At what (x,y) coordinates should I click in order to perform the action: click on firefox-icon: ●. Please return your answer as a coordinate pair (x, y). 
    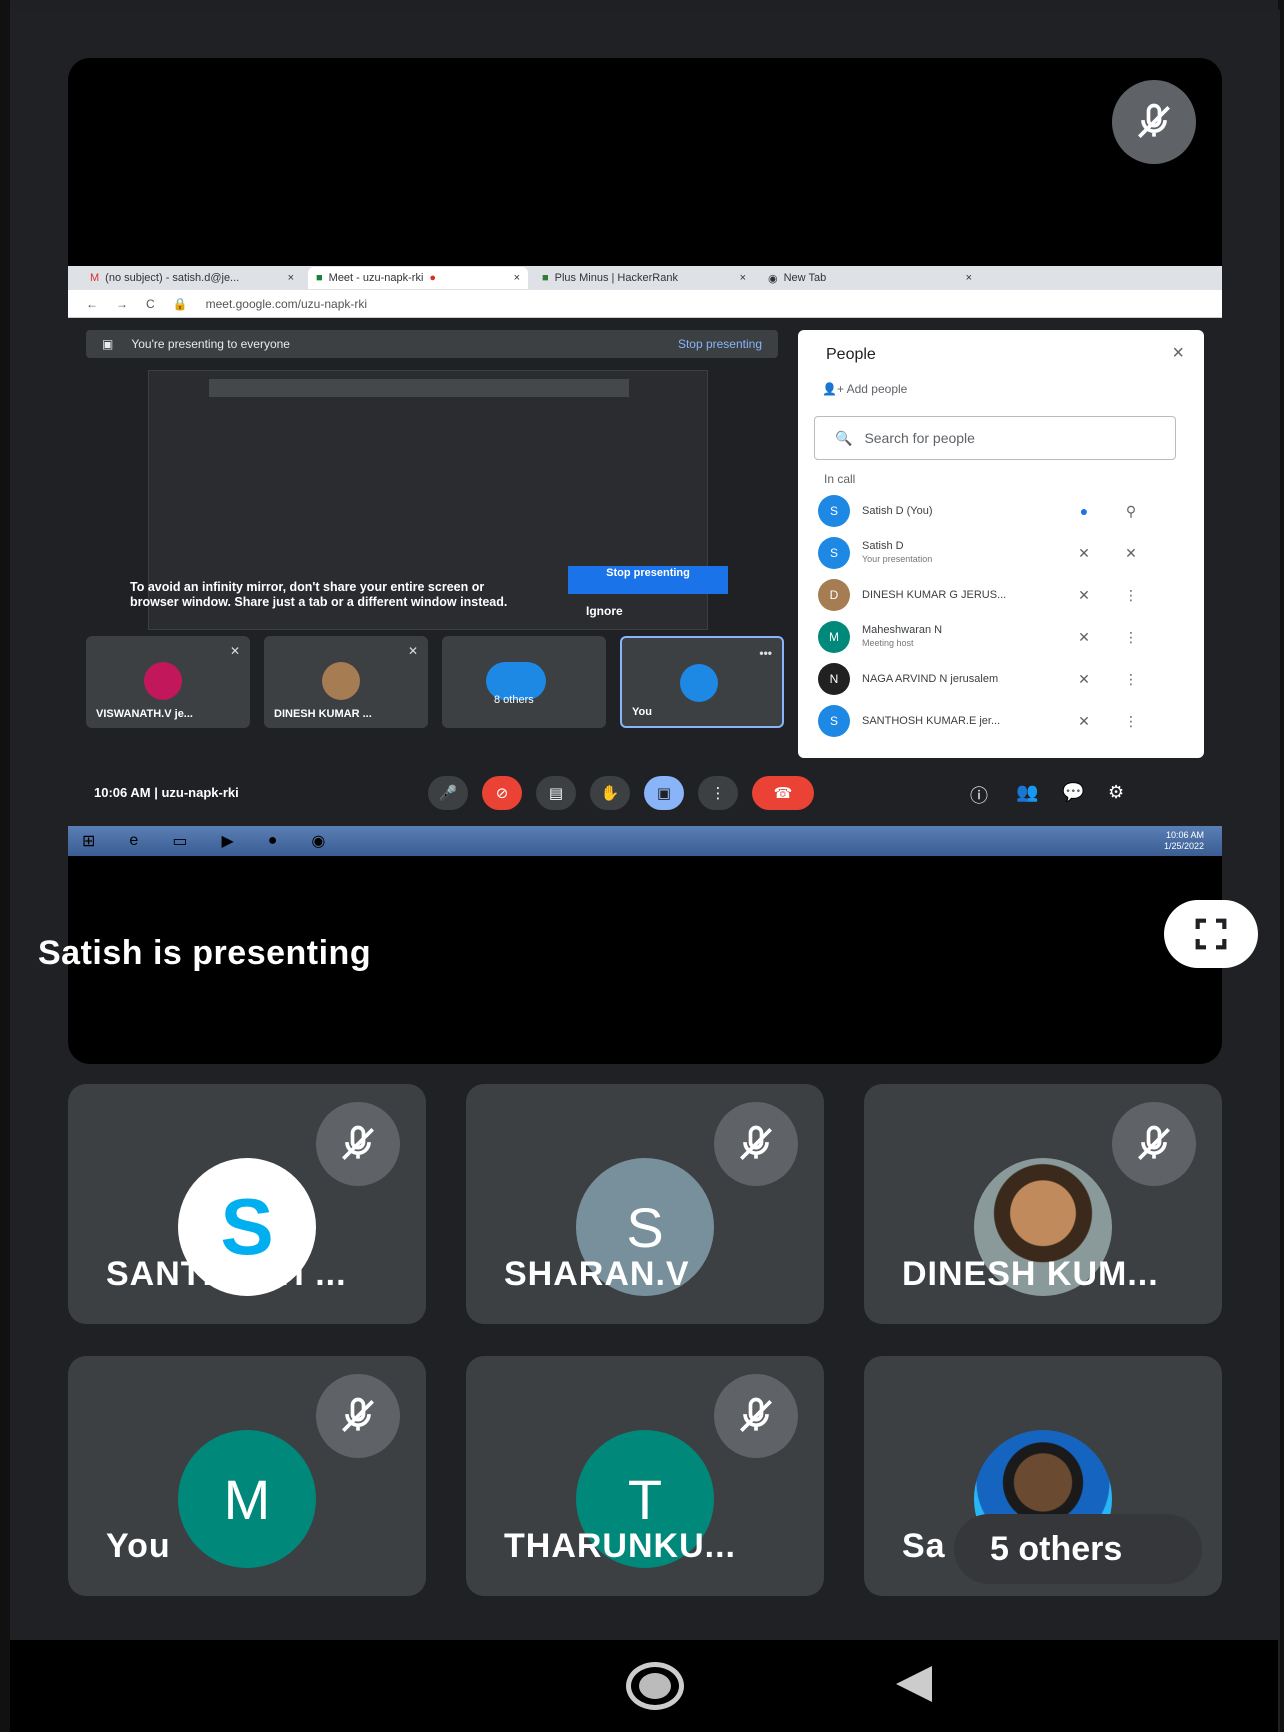
    Looking at the image, I should click on (273, 841).